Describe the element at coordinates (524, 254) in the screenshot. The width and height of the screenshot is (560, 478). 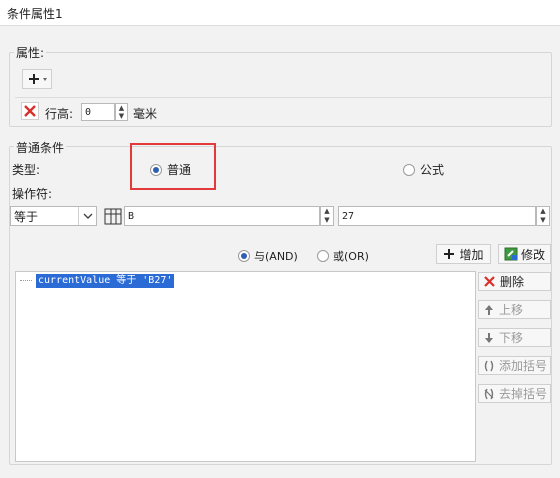
I see `modify-condition-button: 修改` at that location.